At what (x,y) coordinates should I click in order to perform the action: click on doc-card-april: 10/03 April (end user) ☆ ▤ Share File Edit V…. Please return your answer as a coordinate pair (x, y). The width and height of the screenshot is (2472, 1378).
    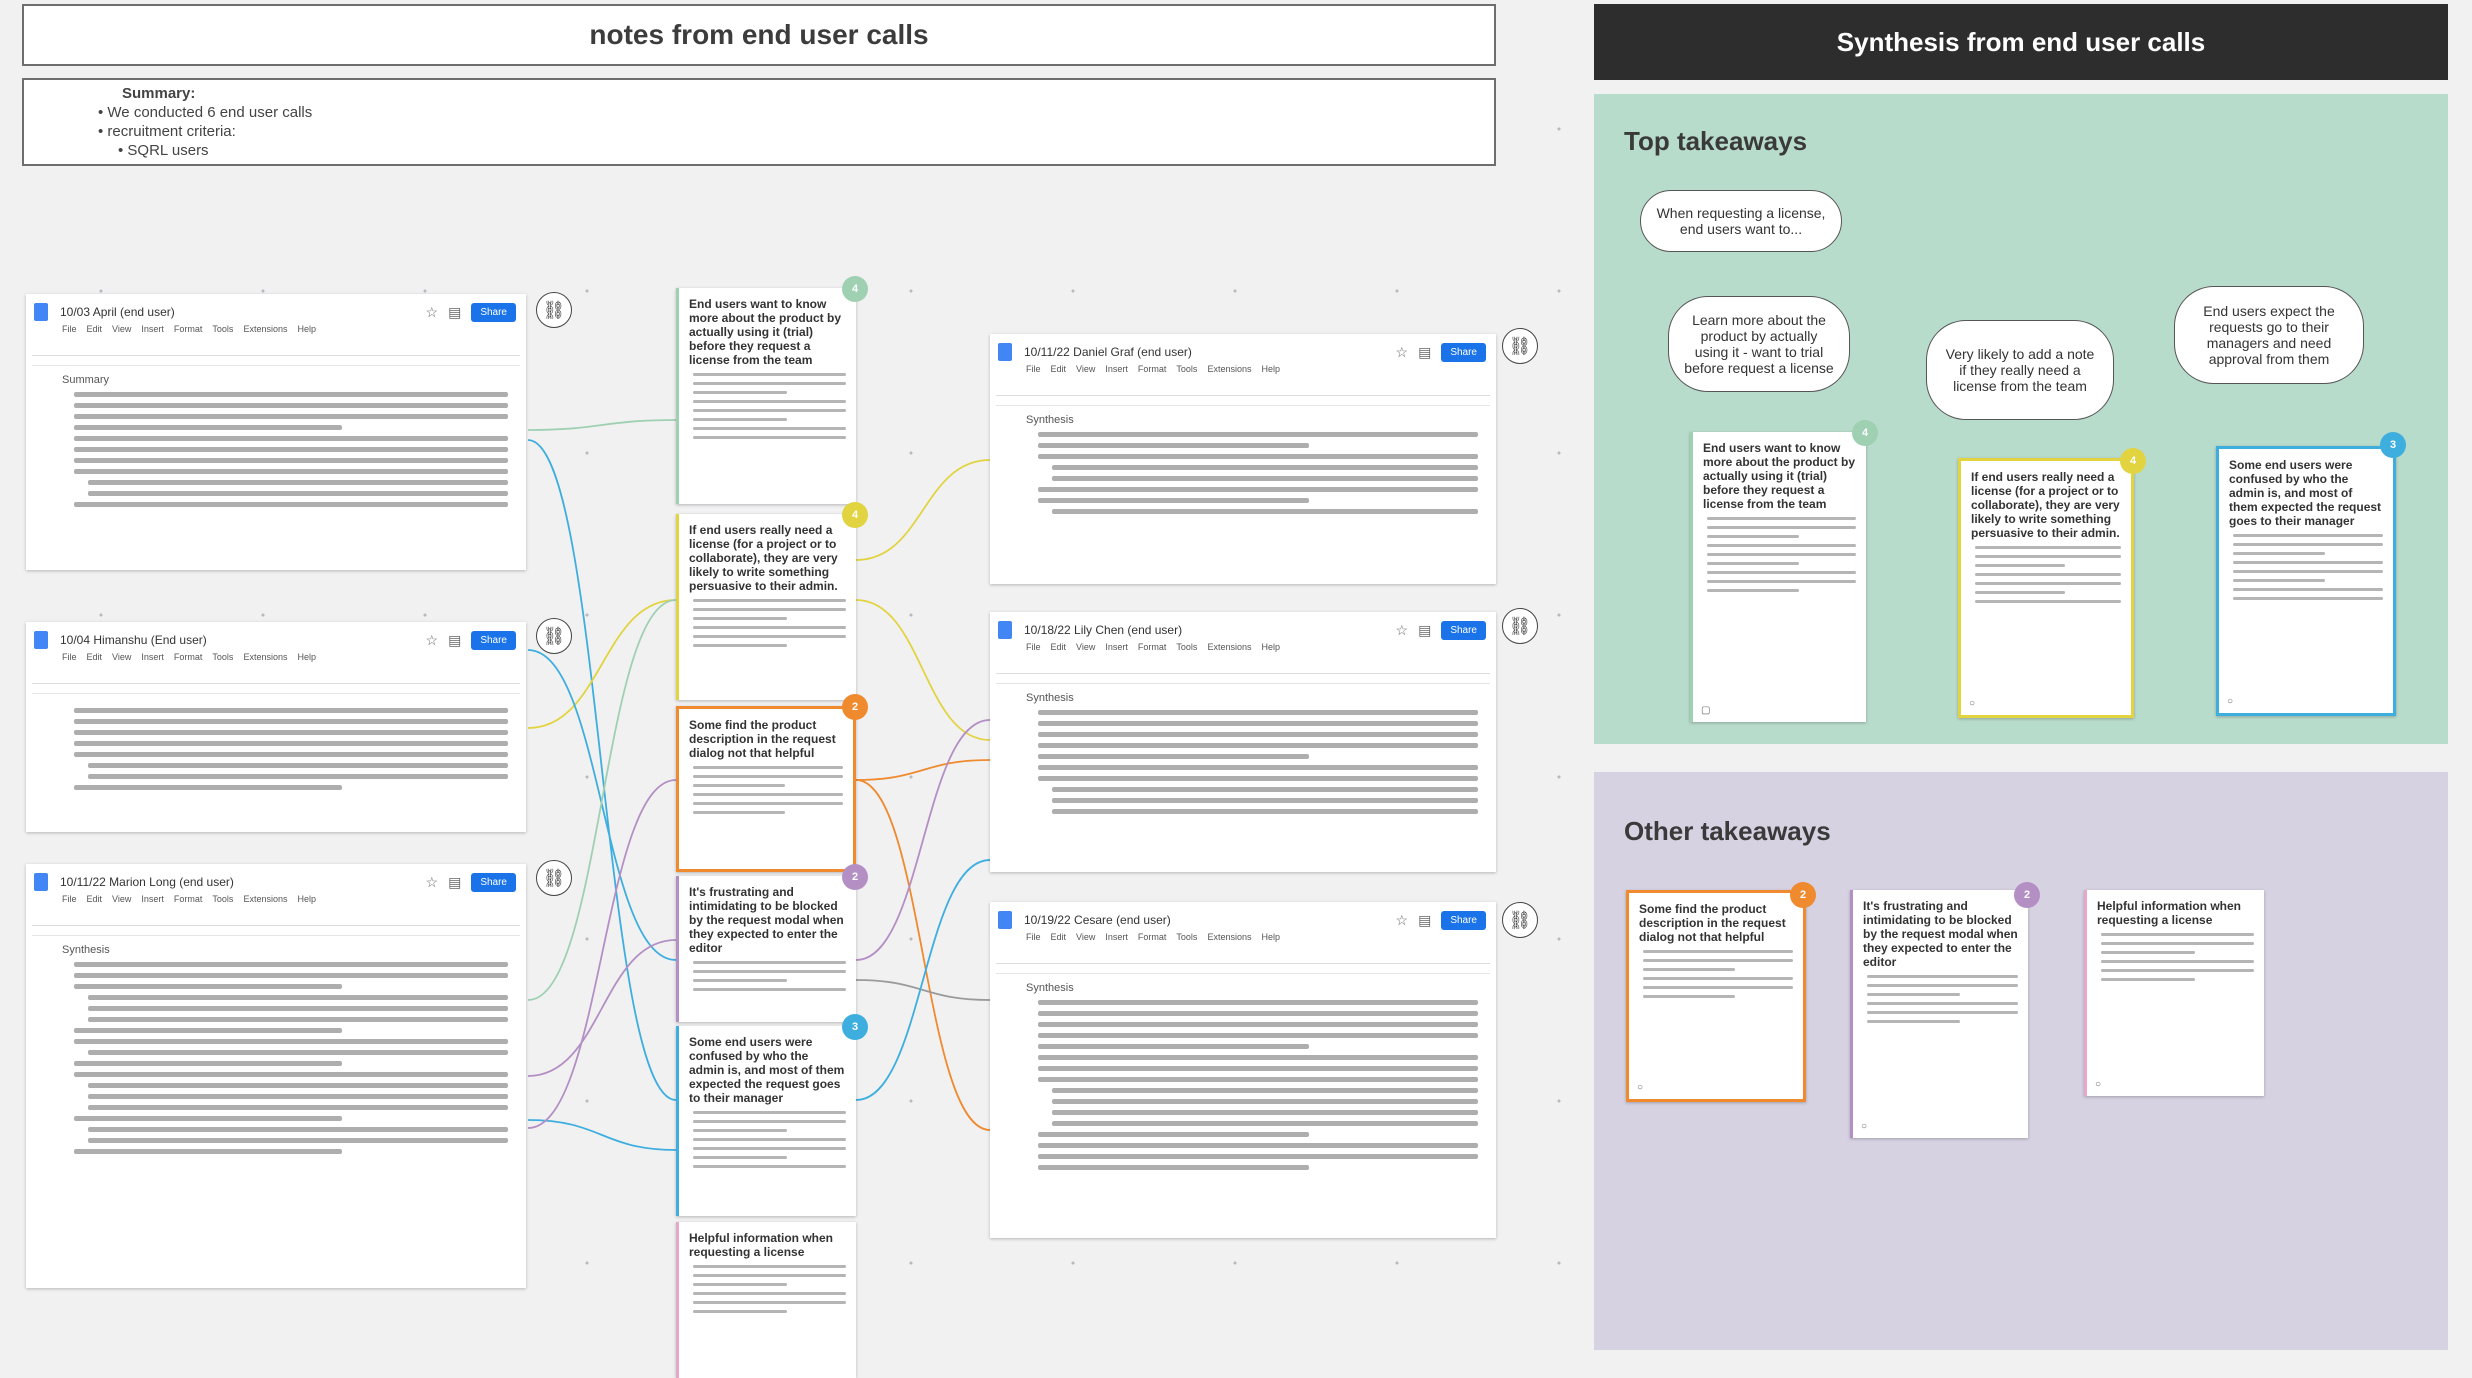
    Looking at the image, I should click on (276, 432).